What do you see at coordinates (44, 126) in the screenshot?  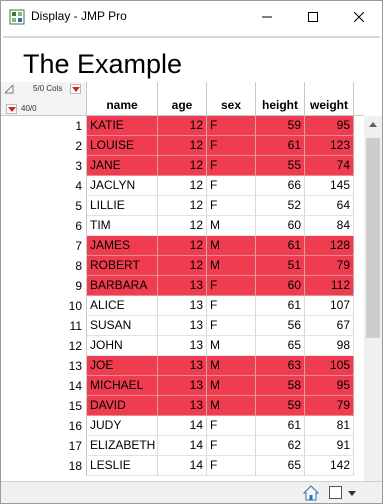 I see `row-number: 1` at bounding box center [44, 126].